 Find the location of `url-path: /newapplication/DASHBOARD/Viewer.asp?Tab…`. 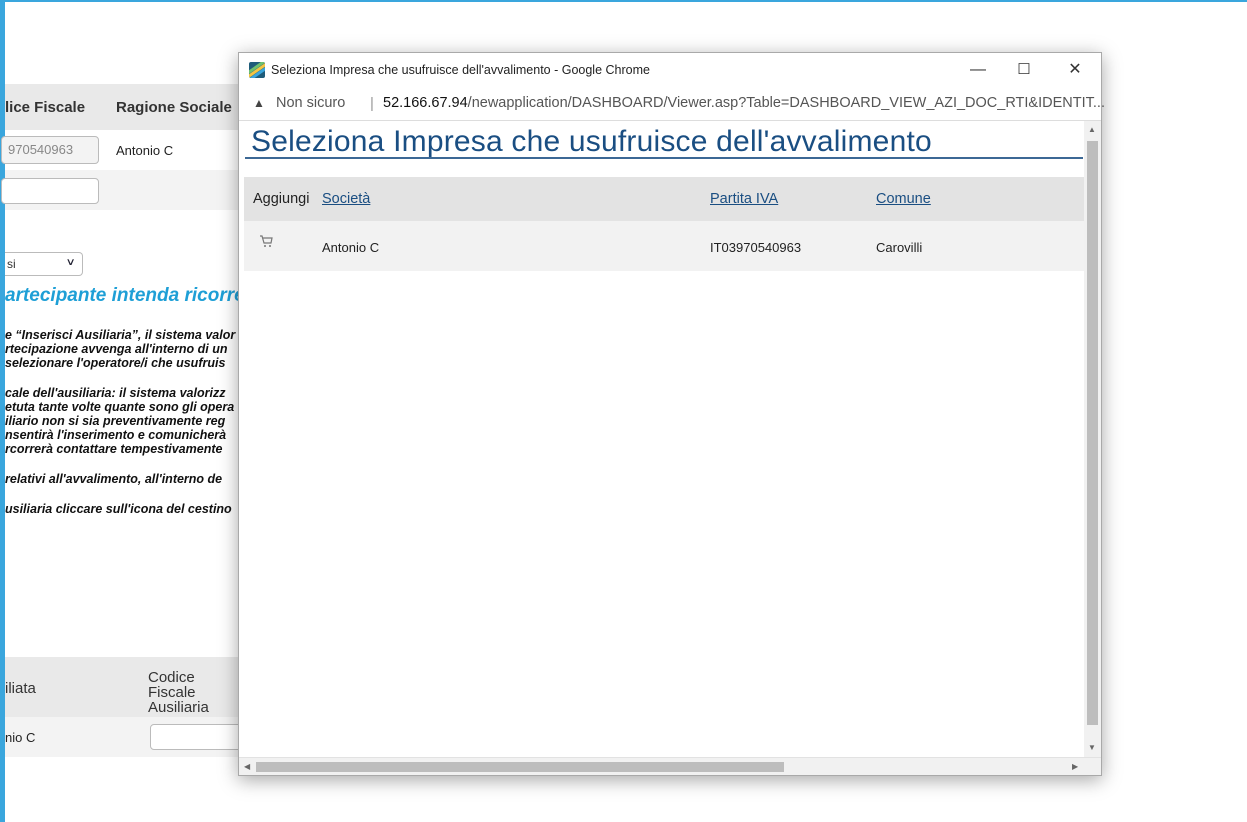

url-path: /newapplication/DASHBOARD/Viewer.asp?Tab… is located at coordinates (786, 103).